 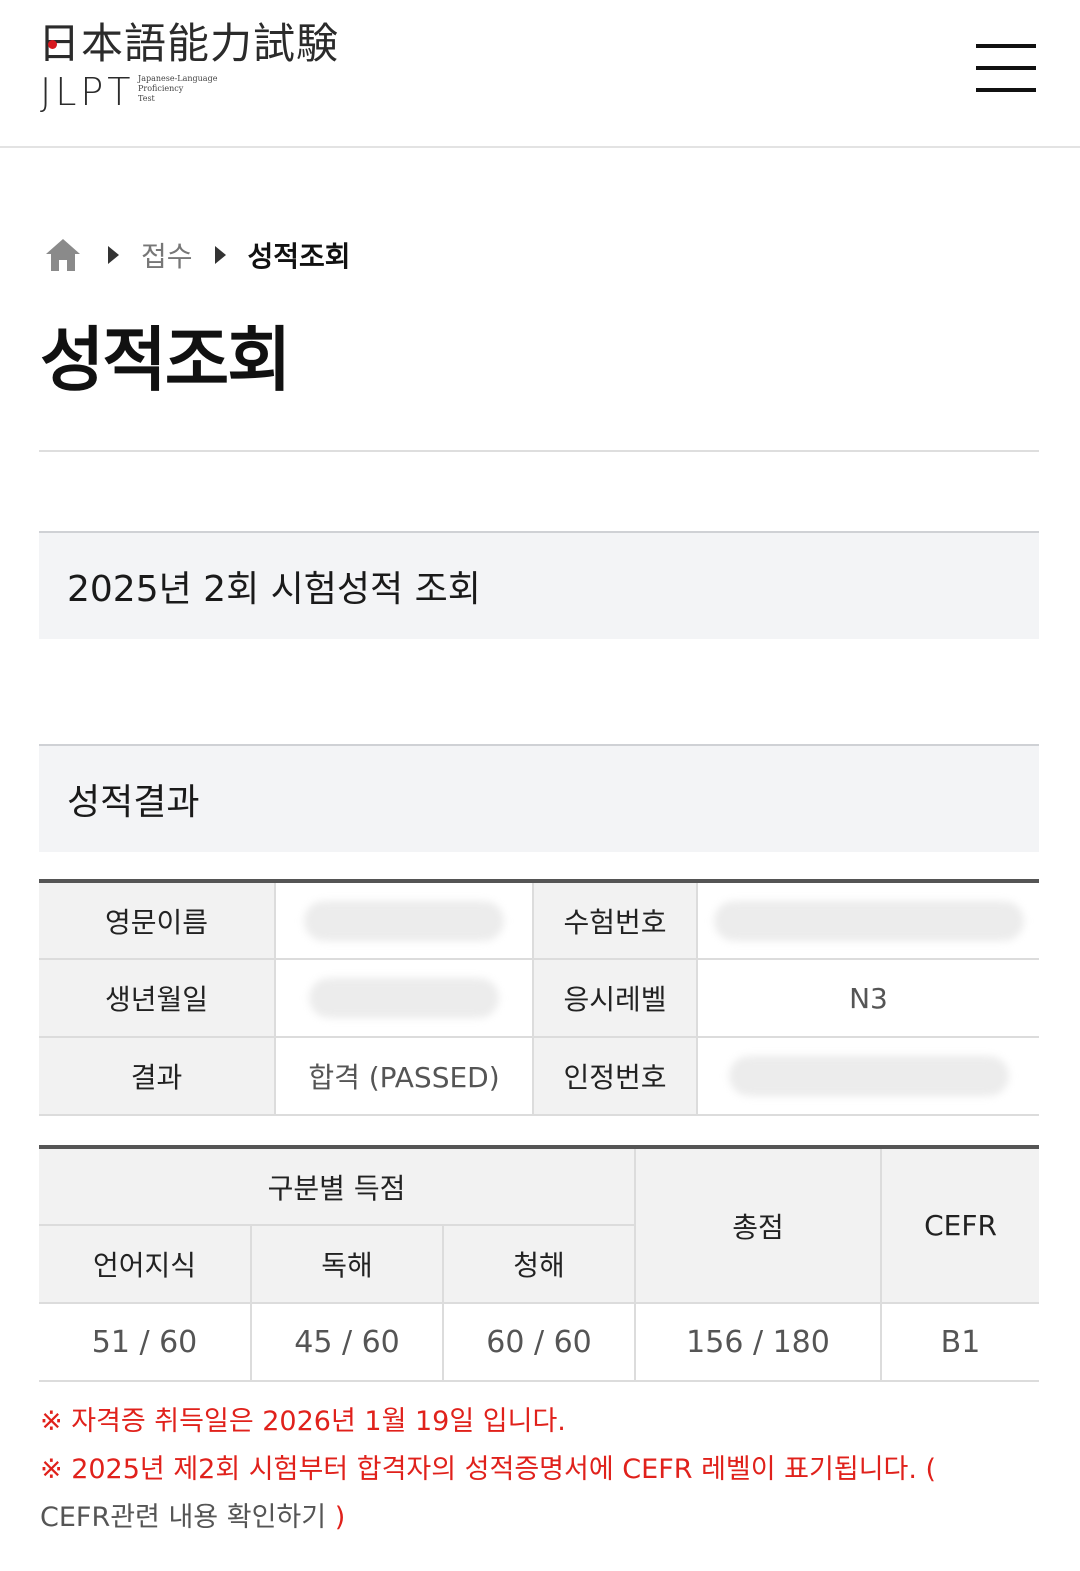 I want to click on result-value: 합격 (PASSED), so click(x=403, y=1076).